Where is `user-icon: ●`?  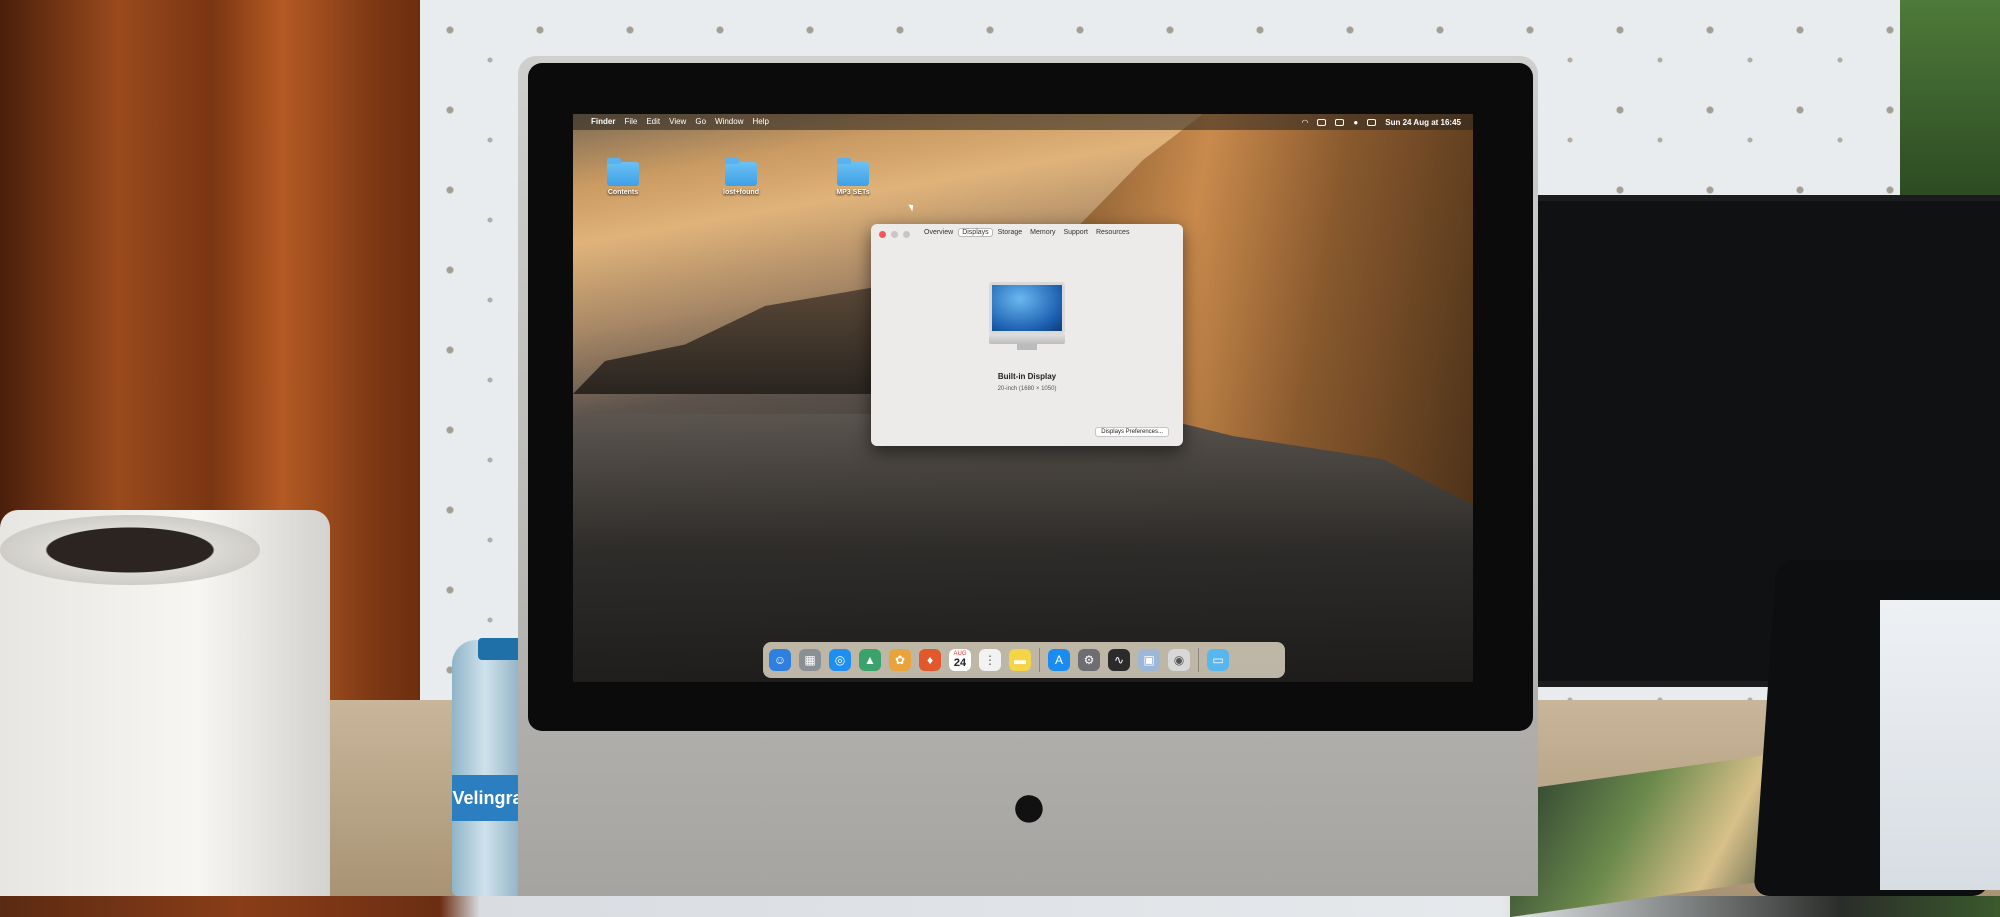 user-icon: ● is located at coordinates (1355, 122).